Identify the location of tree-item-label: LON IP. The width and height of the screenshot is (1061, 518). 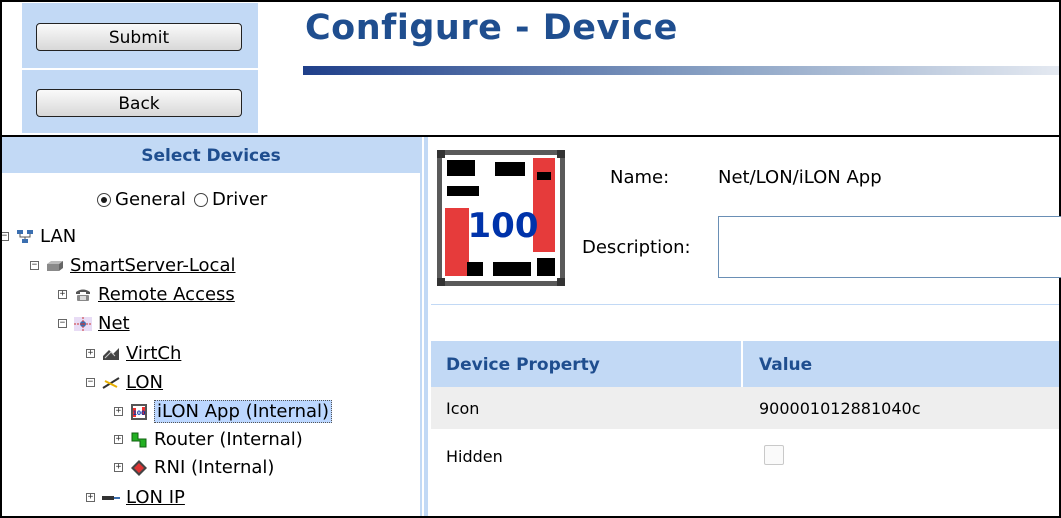
(155, 497).